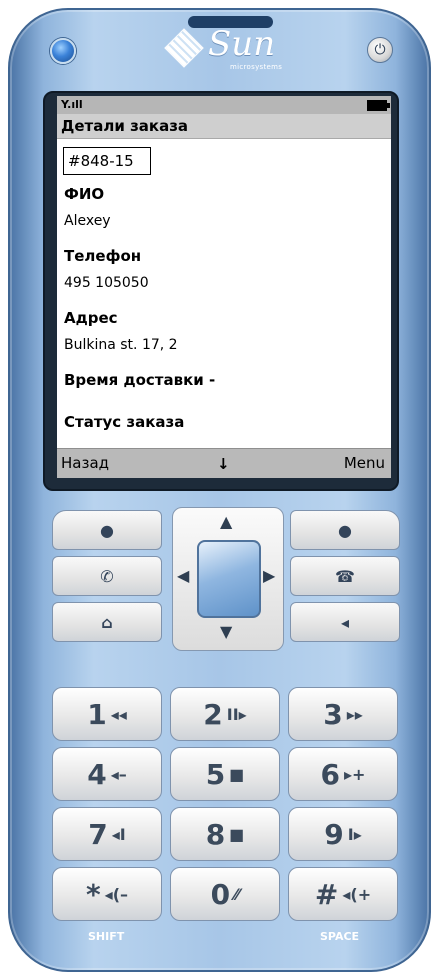 This screenshot has width=435, height=976. Describe the element at coordinates (340, 936) in the screenshot. I see `space-label: SPACE` at that location.